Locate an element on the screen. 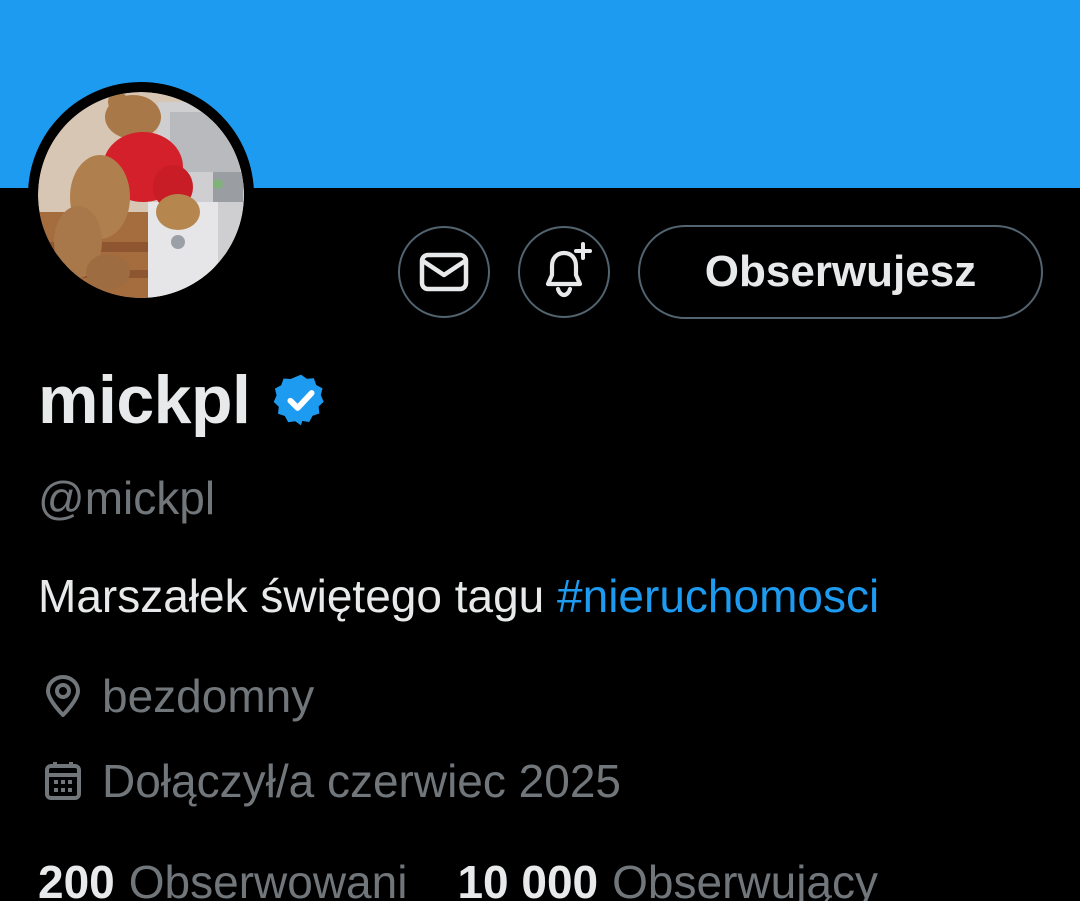 This screenshot has height=901, width=1080. profile-stats: 200 Obserwowani 10 000 Obserwujący is located at coordinates (483, 876).